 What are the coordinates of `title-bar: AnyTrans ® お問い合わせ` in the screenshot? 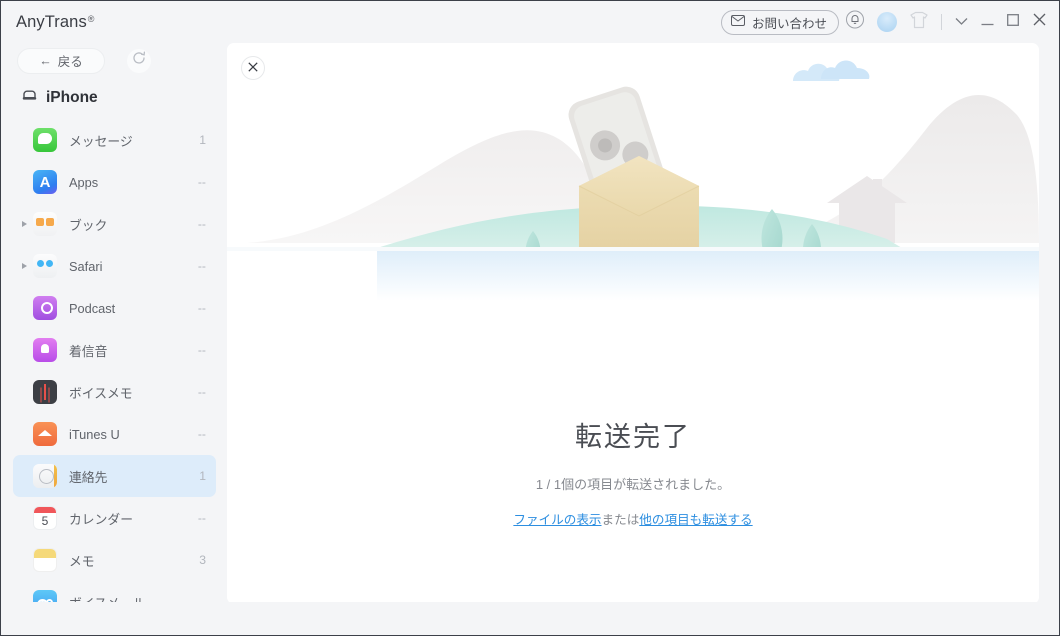 It's located at (530, 22).